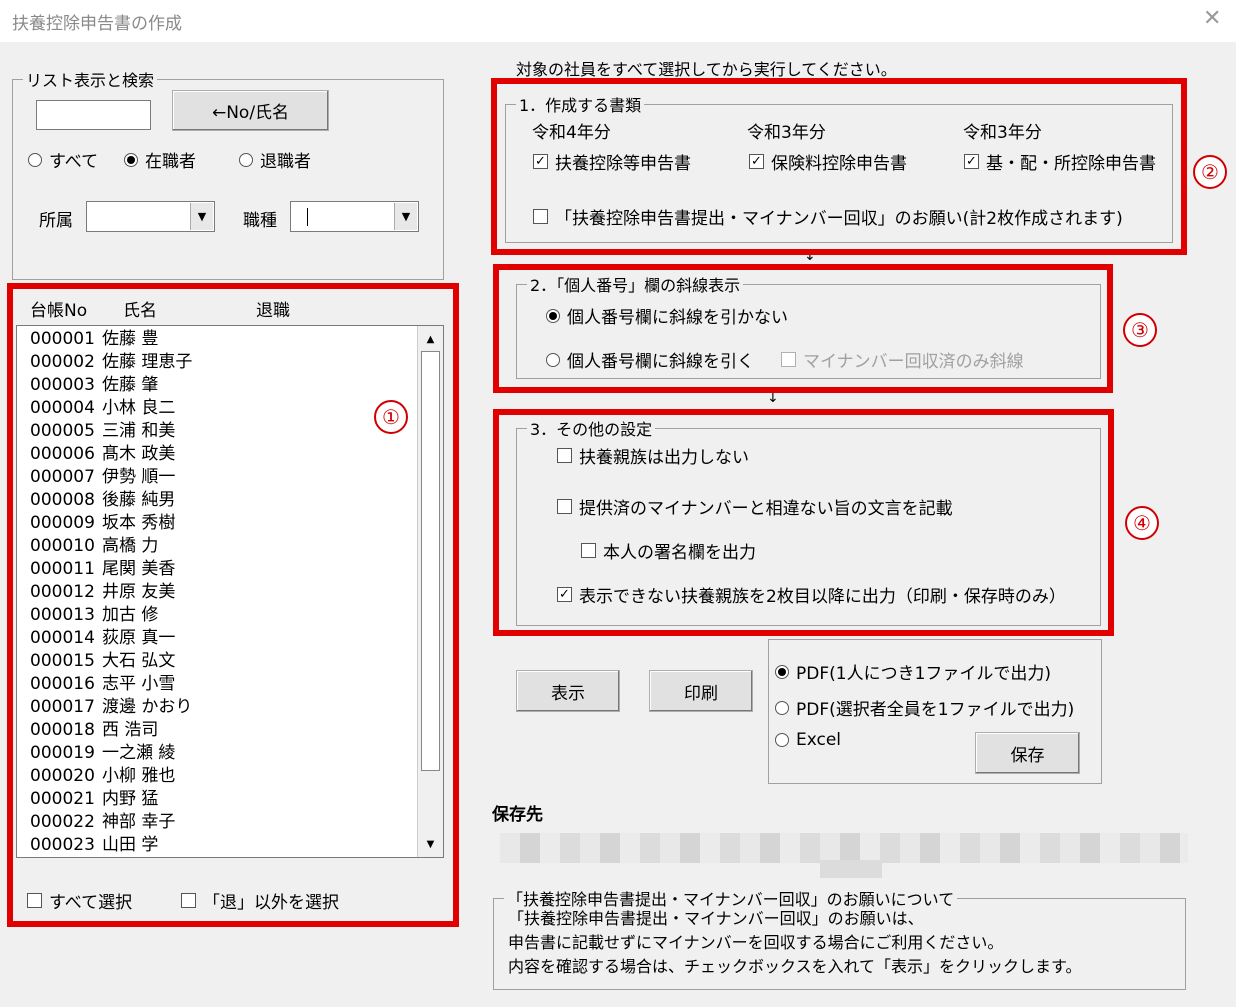  Describe the element at coordinates (93, 115) in the screenshot. I see `search-input` at that location.